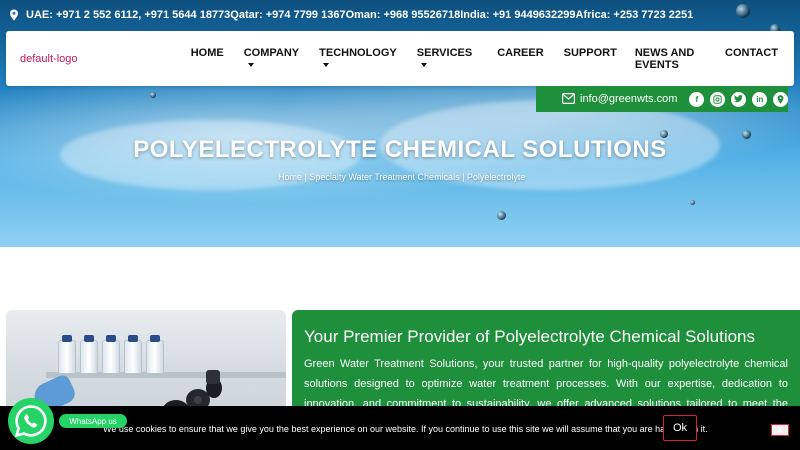  Describe the element at coordinates (271, 52) in the screenshot. I see `nav-company-label: COMPANY` at that location.